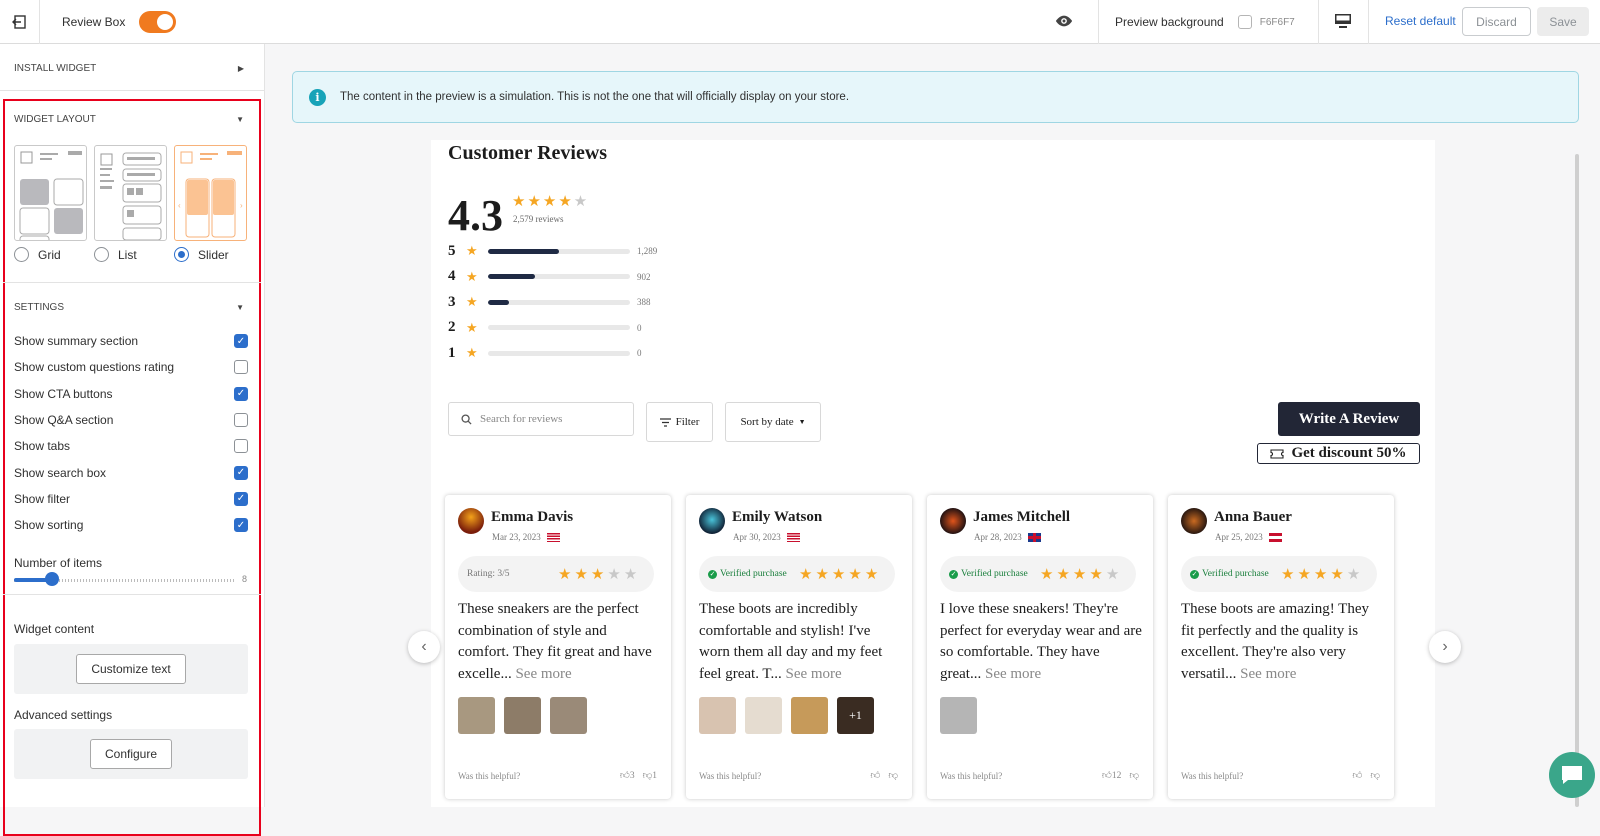 Image resolution: width=1600 pixels, height=836 pixels. What do you see at coordinates (1111, 775) in the screenshot?
I see `thumbs-up-button: 👍︎12` at bounding box center [1111, 775].